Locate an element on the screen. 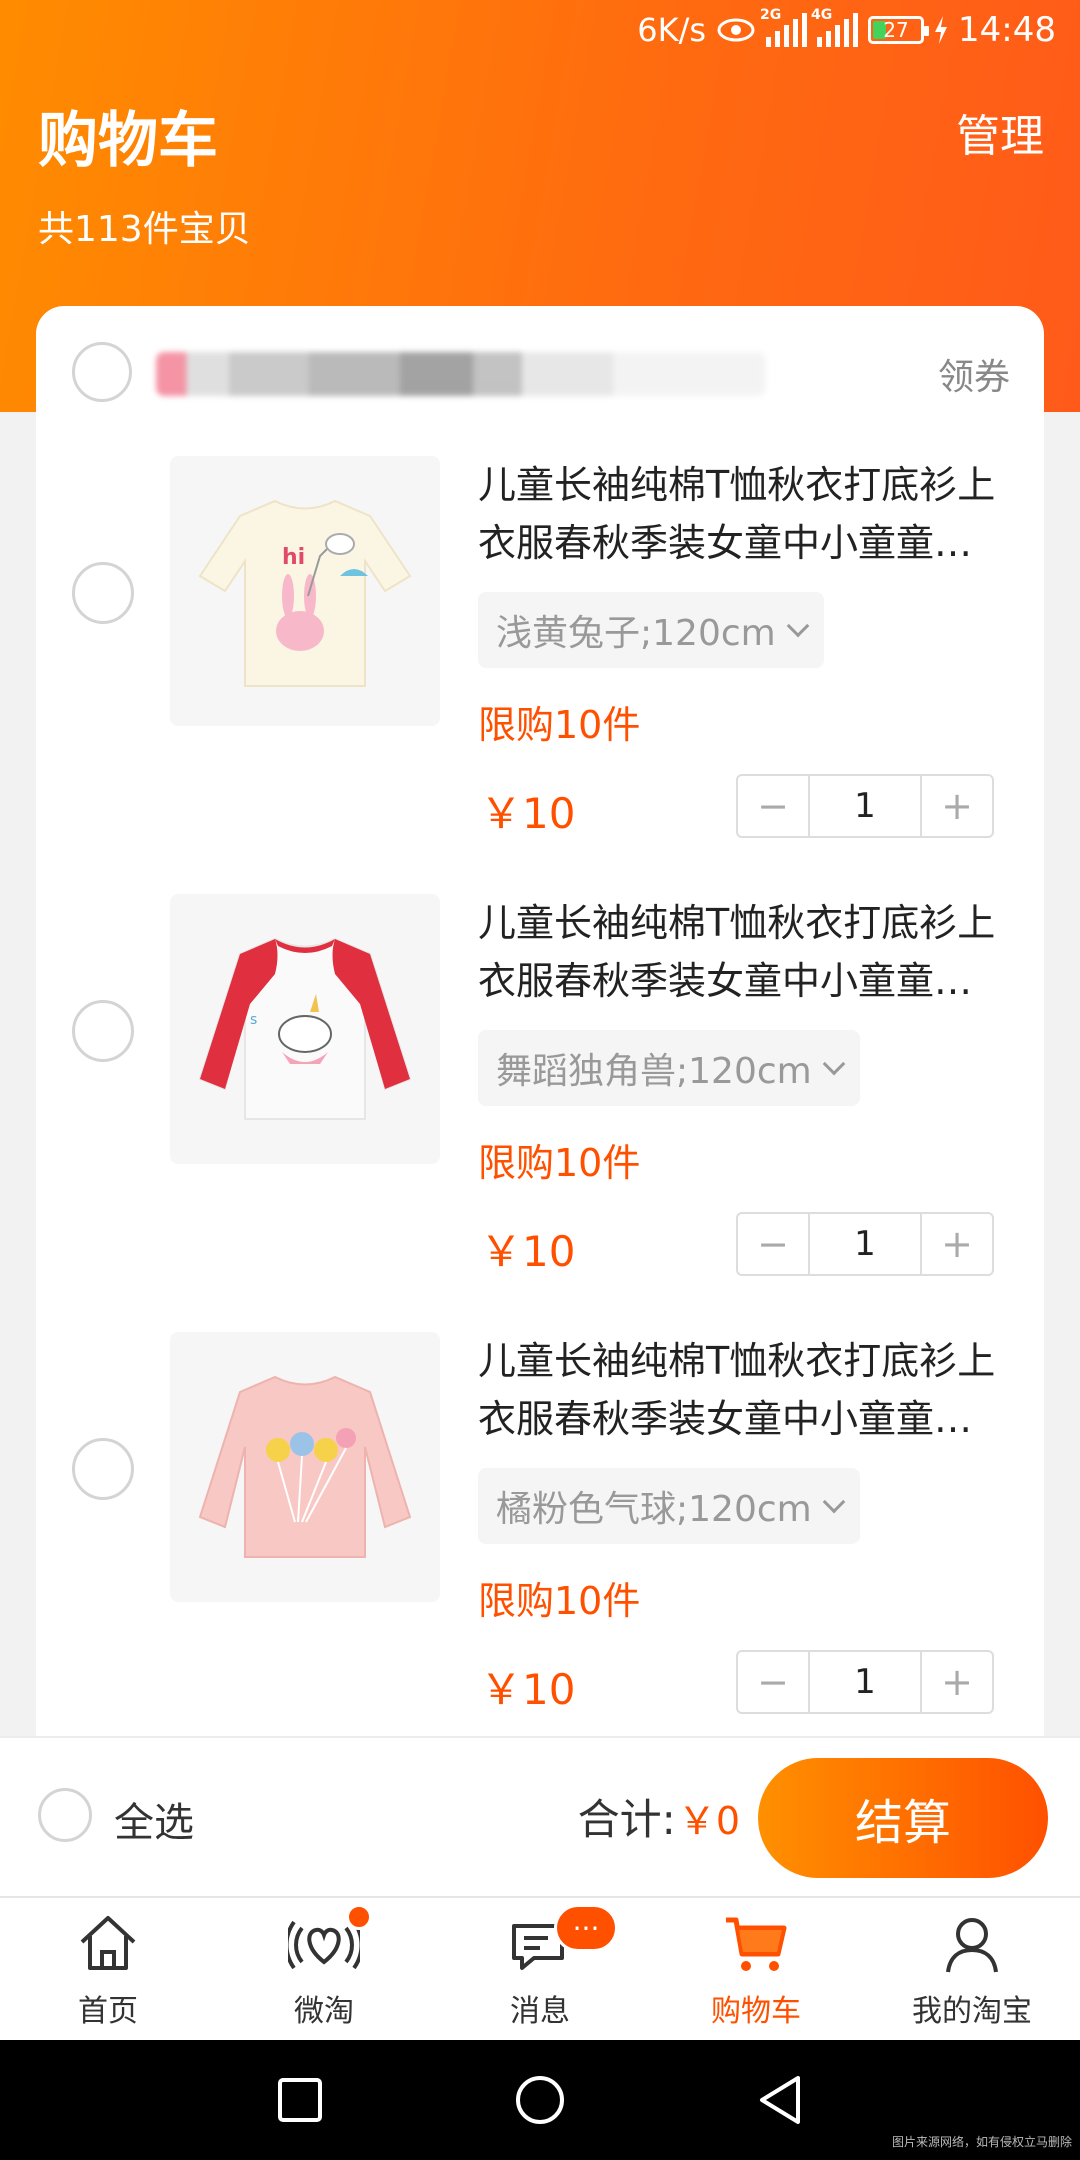 The height and width of the screenshot is (2160, 1080). signal-sim1-icon: 2G is located at coordinates (784, 27).